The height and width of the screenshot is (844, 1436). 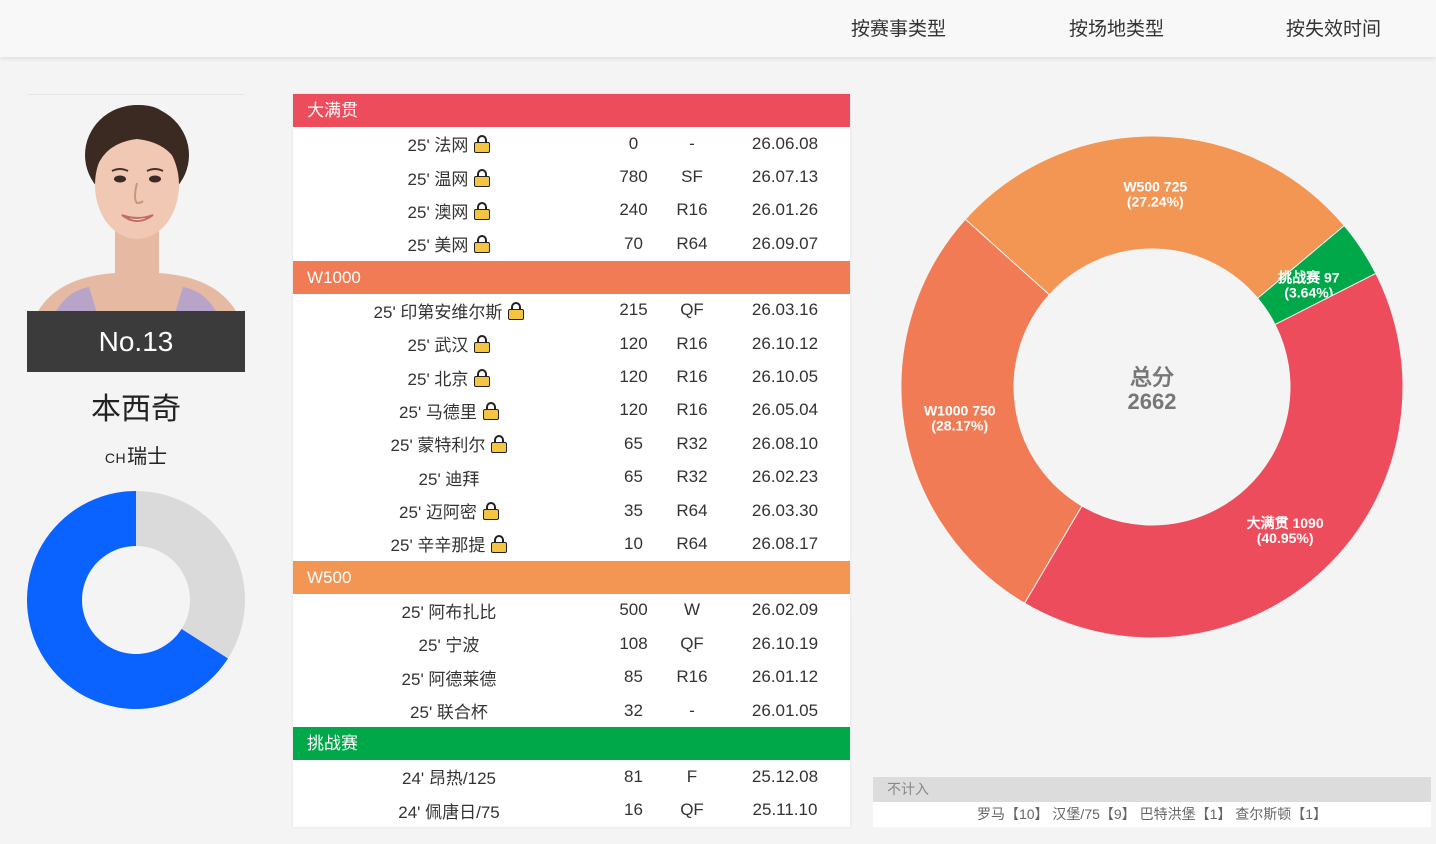 I want to click on event-cell: 25' 阿德莱德, so click(x=449, y=677).